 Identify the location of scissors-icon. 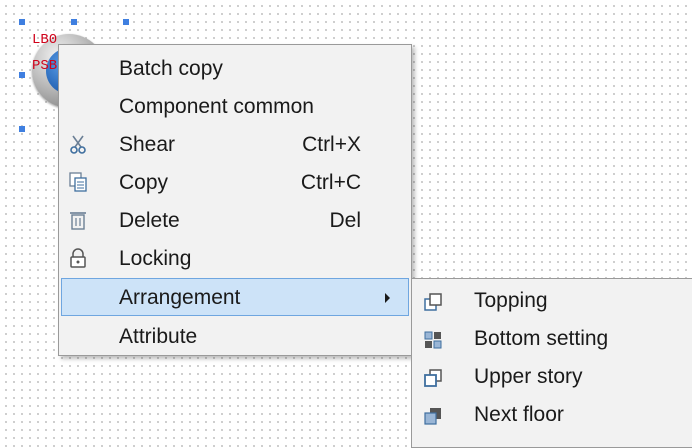
(78, 144).